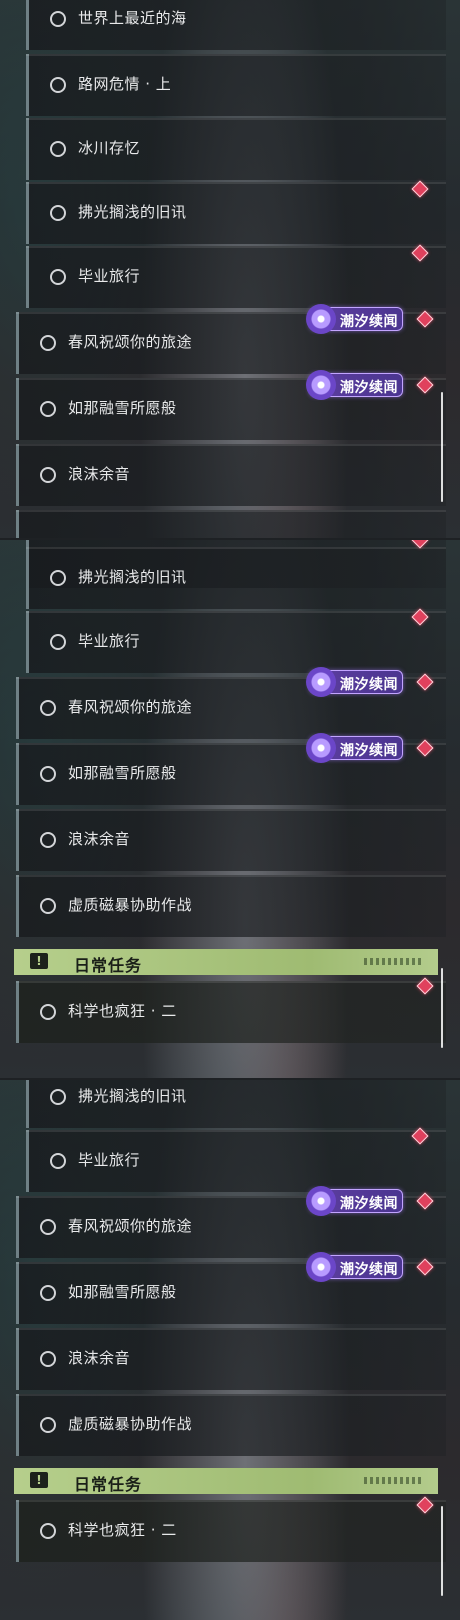 This screenshot has width=460, height=1620. What do you see at coordinates (132, 18) in the screenshot?
I see `quest-title: 世界上最近的海` at bounding box center [132, 18].